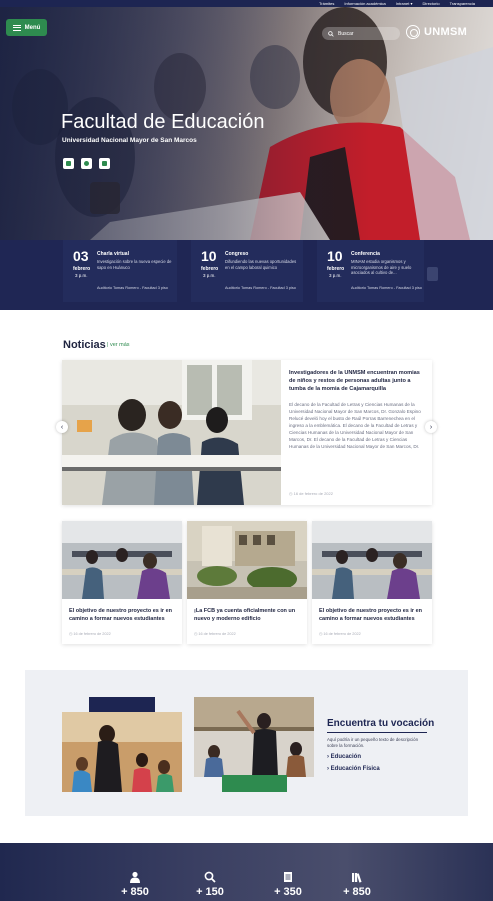  Describe the element at coordinates (118, 345) in the screenshot. I see `news-see-more-link: | ver más` at that location.